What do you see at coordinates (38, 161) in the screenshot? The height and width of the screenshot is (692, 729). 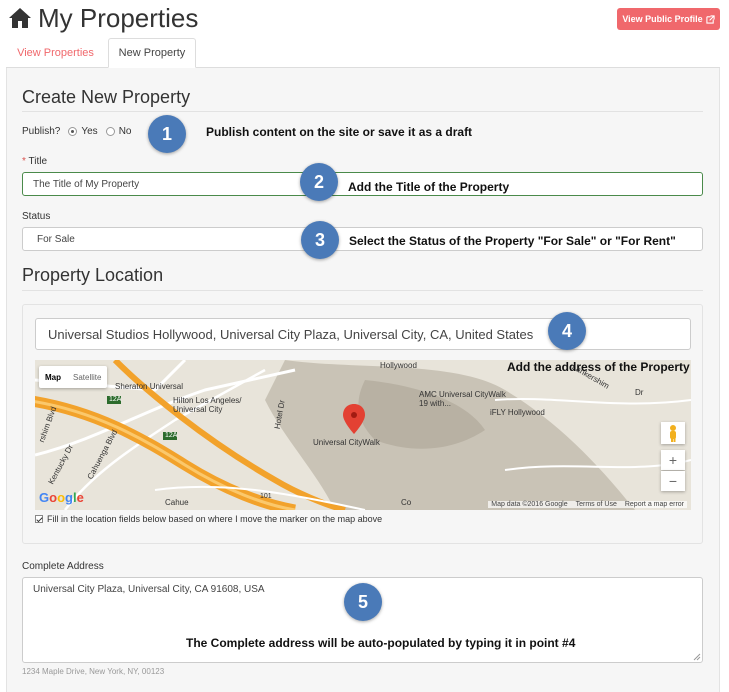 I see `title-label-text: Title` at bounding box center [38, 161].